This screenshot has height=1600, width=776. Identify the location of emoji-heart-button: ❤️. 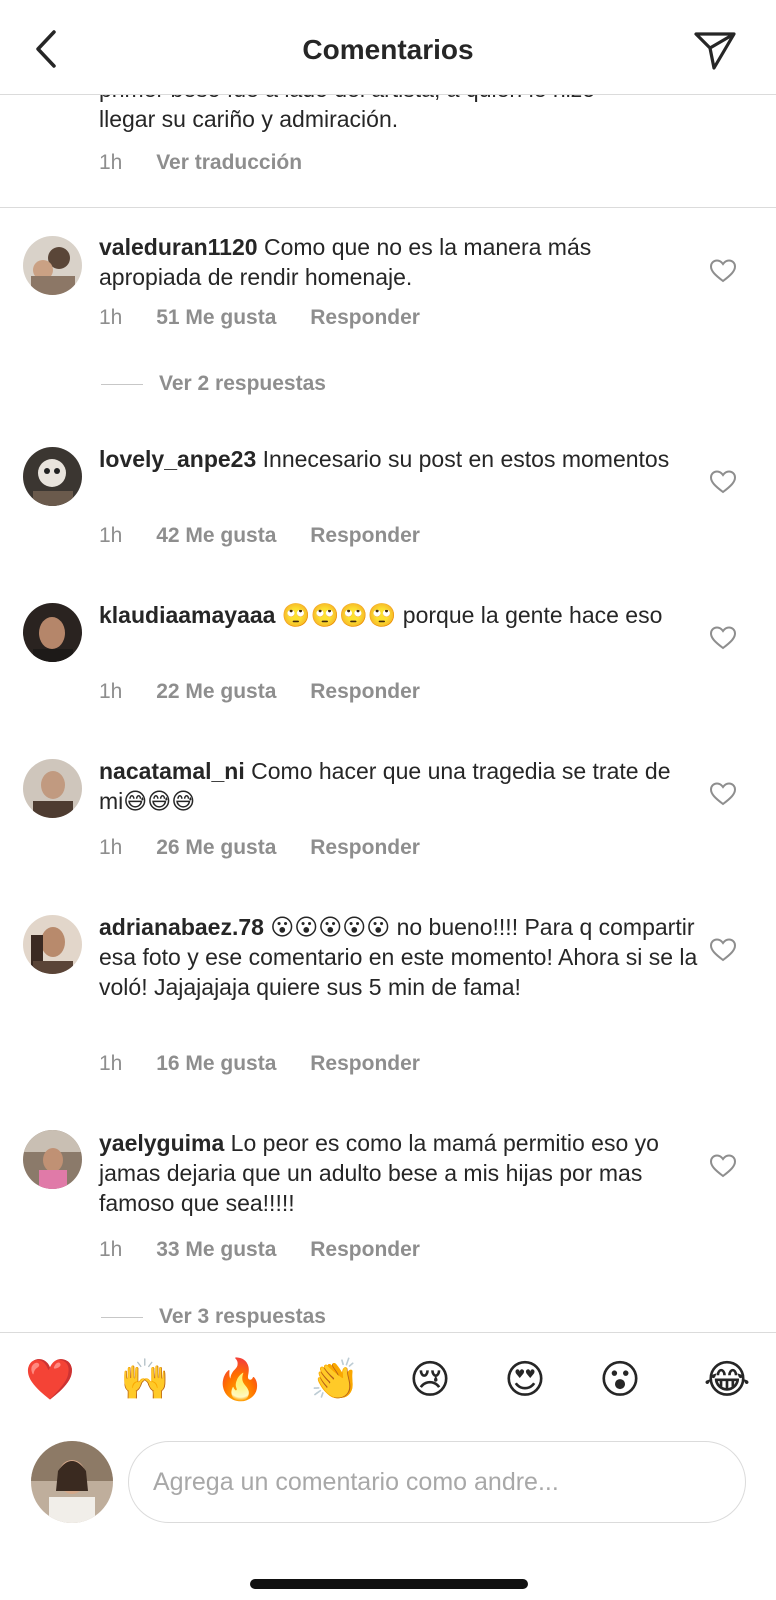
(50, 1380).